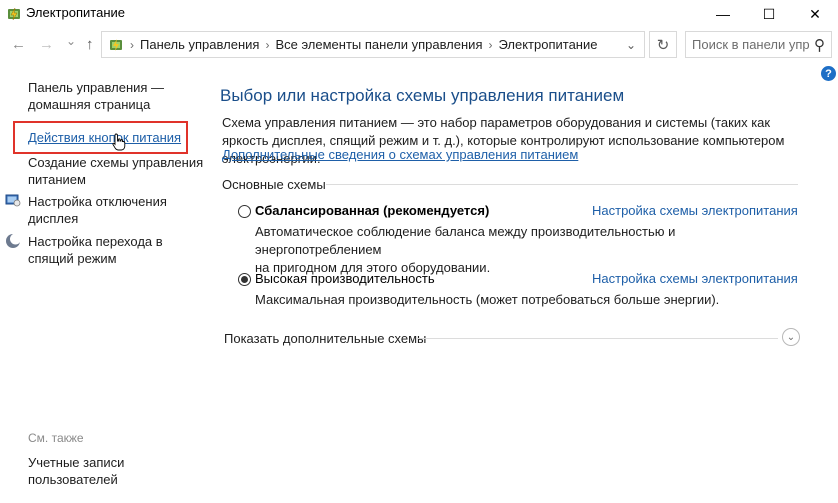 Image resolution: width=838 pixels, height=503 pixels. I want to click on show-more-plans-label: Показать дополнительные схемы, so click(325, 338).